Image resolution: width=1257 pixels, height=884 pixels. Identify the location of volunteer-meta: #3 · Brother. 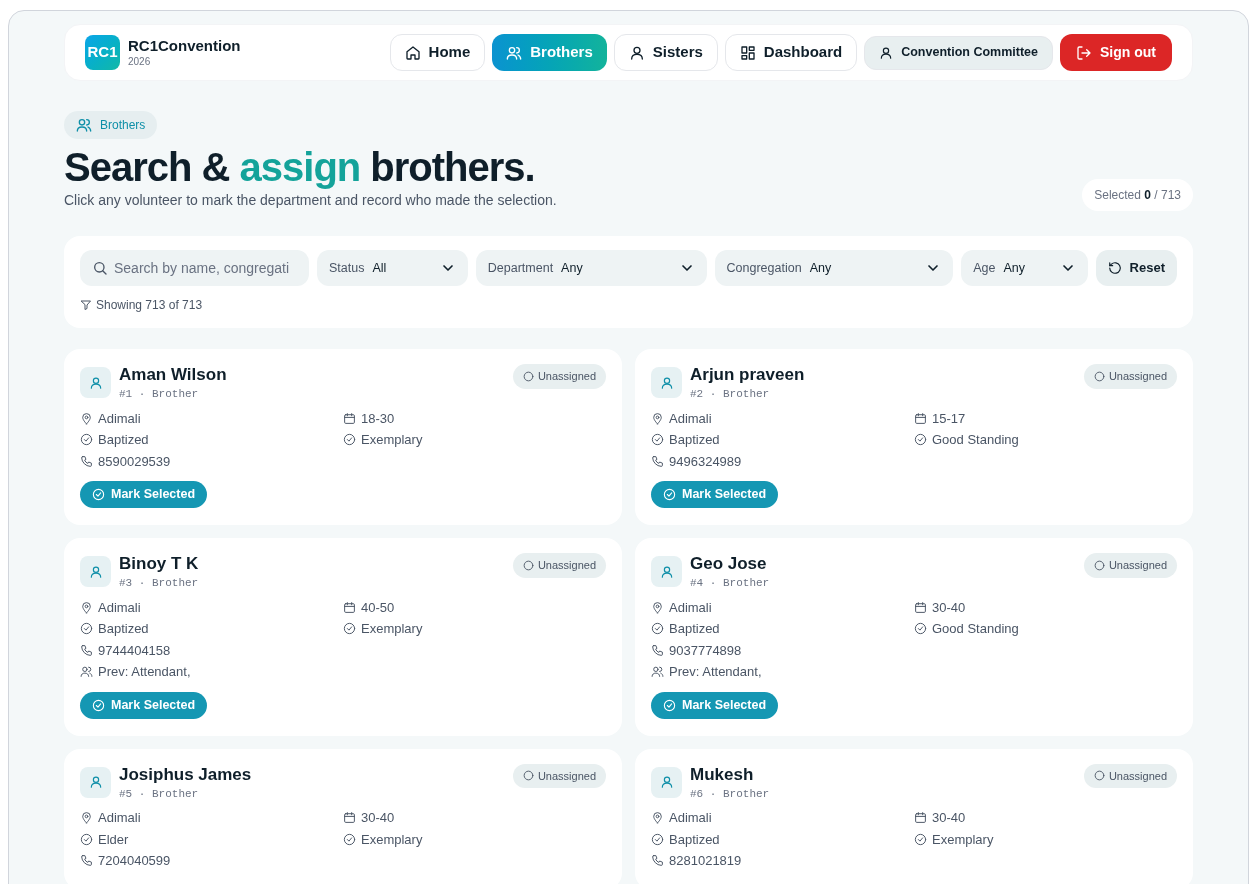
(159, 583).